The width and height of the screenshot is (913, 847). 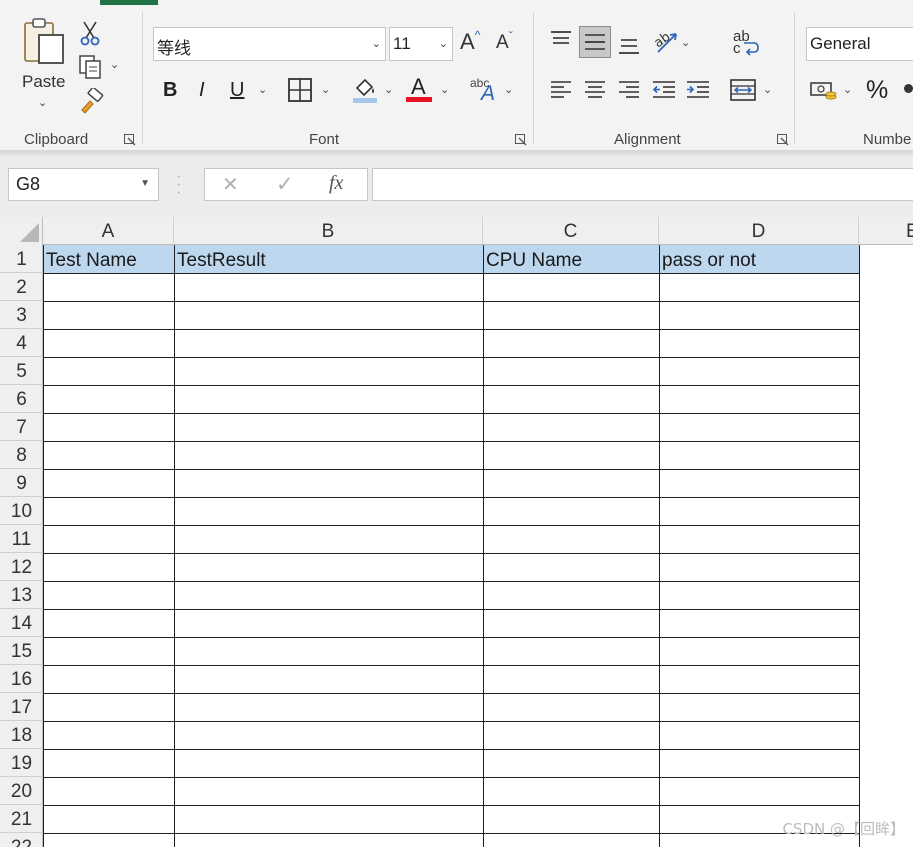 I want to click on row-header: 10, so click(x=21, y=511).